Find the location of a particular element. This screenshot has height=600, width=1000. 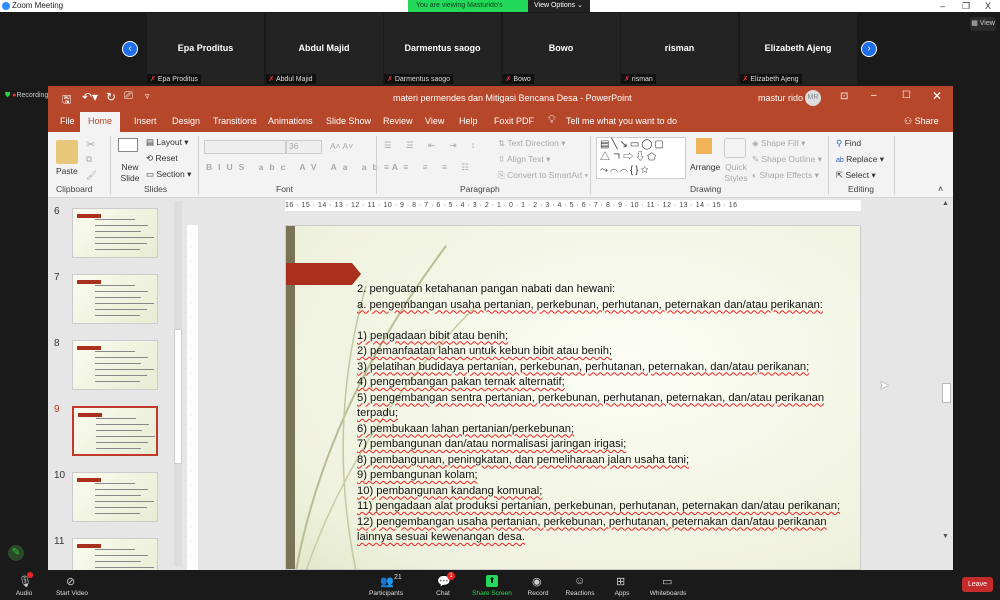

reset-button: ⟲ Reset is located at coordinates (162, 158).